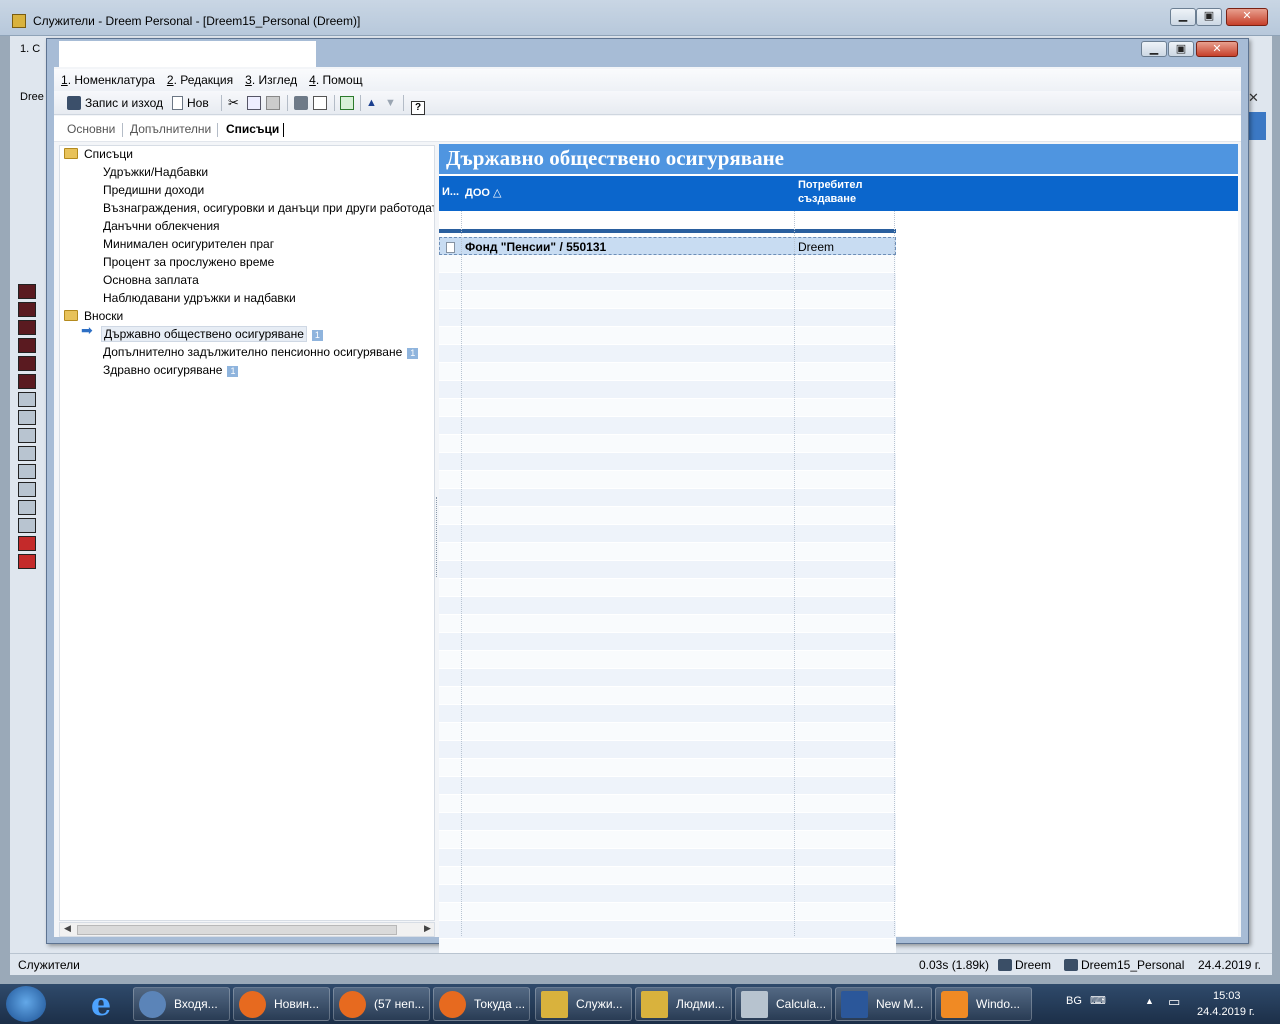  I want to click on grid-header: И... ДОО △ Потребител създаване, so click(838, 193).